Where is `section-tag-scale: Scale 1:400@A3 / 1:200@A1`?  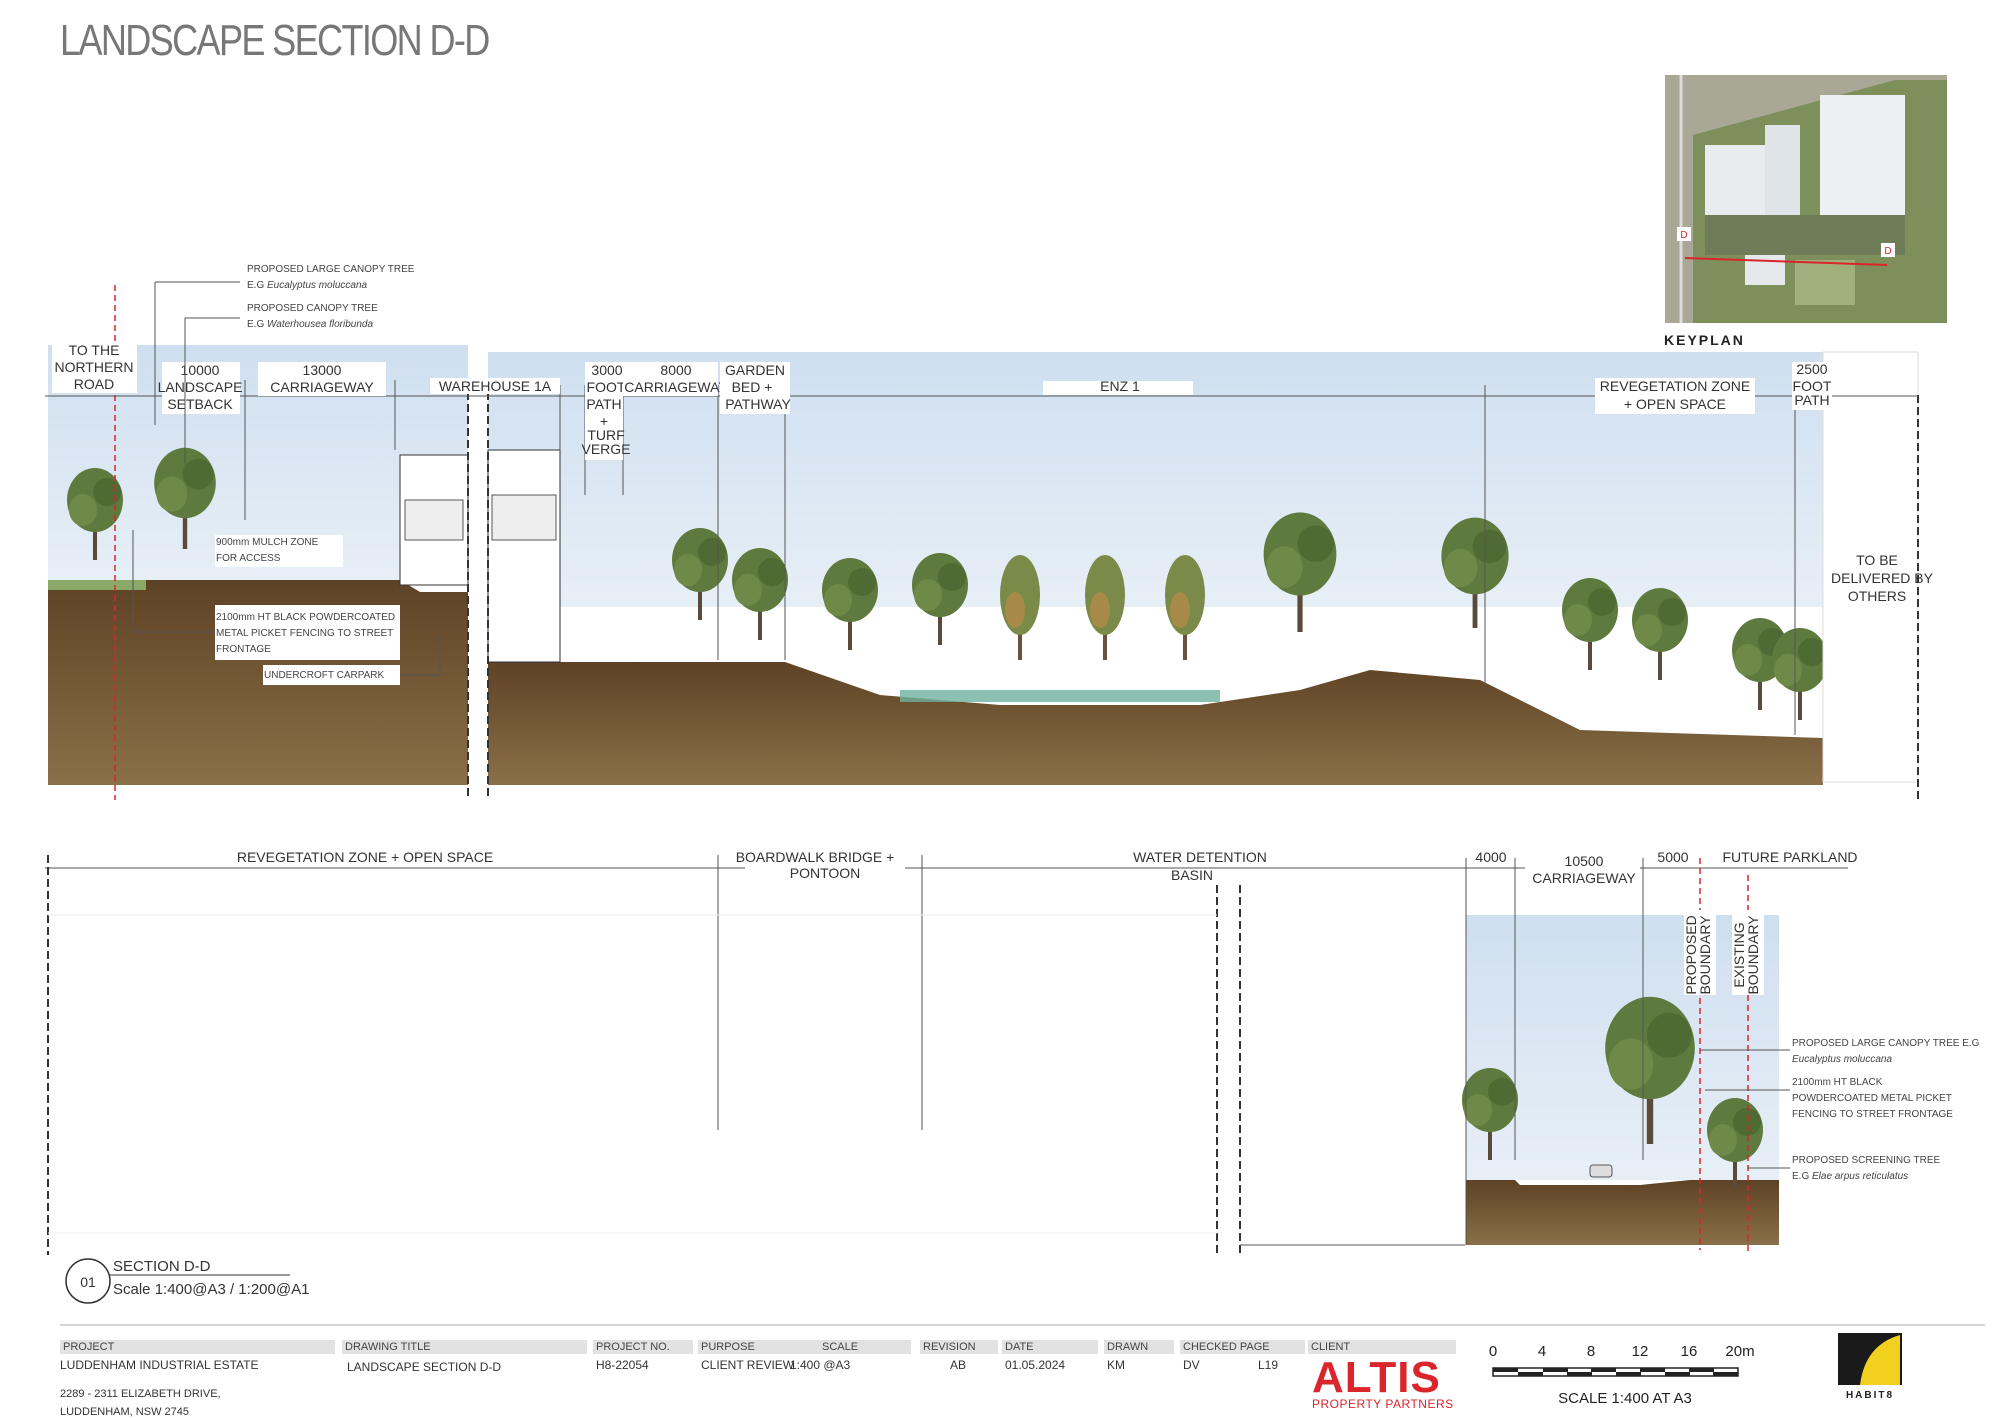 section-tag-scale: Scale 1:400@A3 / 1:200@A1 is located at coordinates (211, 1289).